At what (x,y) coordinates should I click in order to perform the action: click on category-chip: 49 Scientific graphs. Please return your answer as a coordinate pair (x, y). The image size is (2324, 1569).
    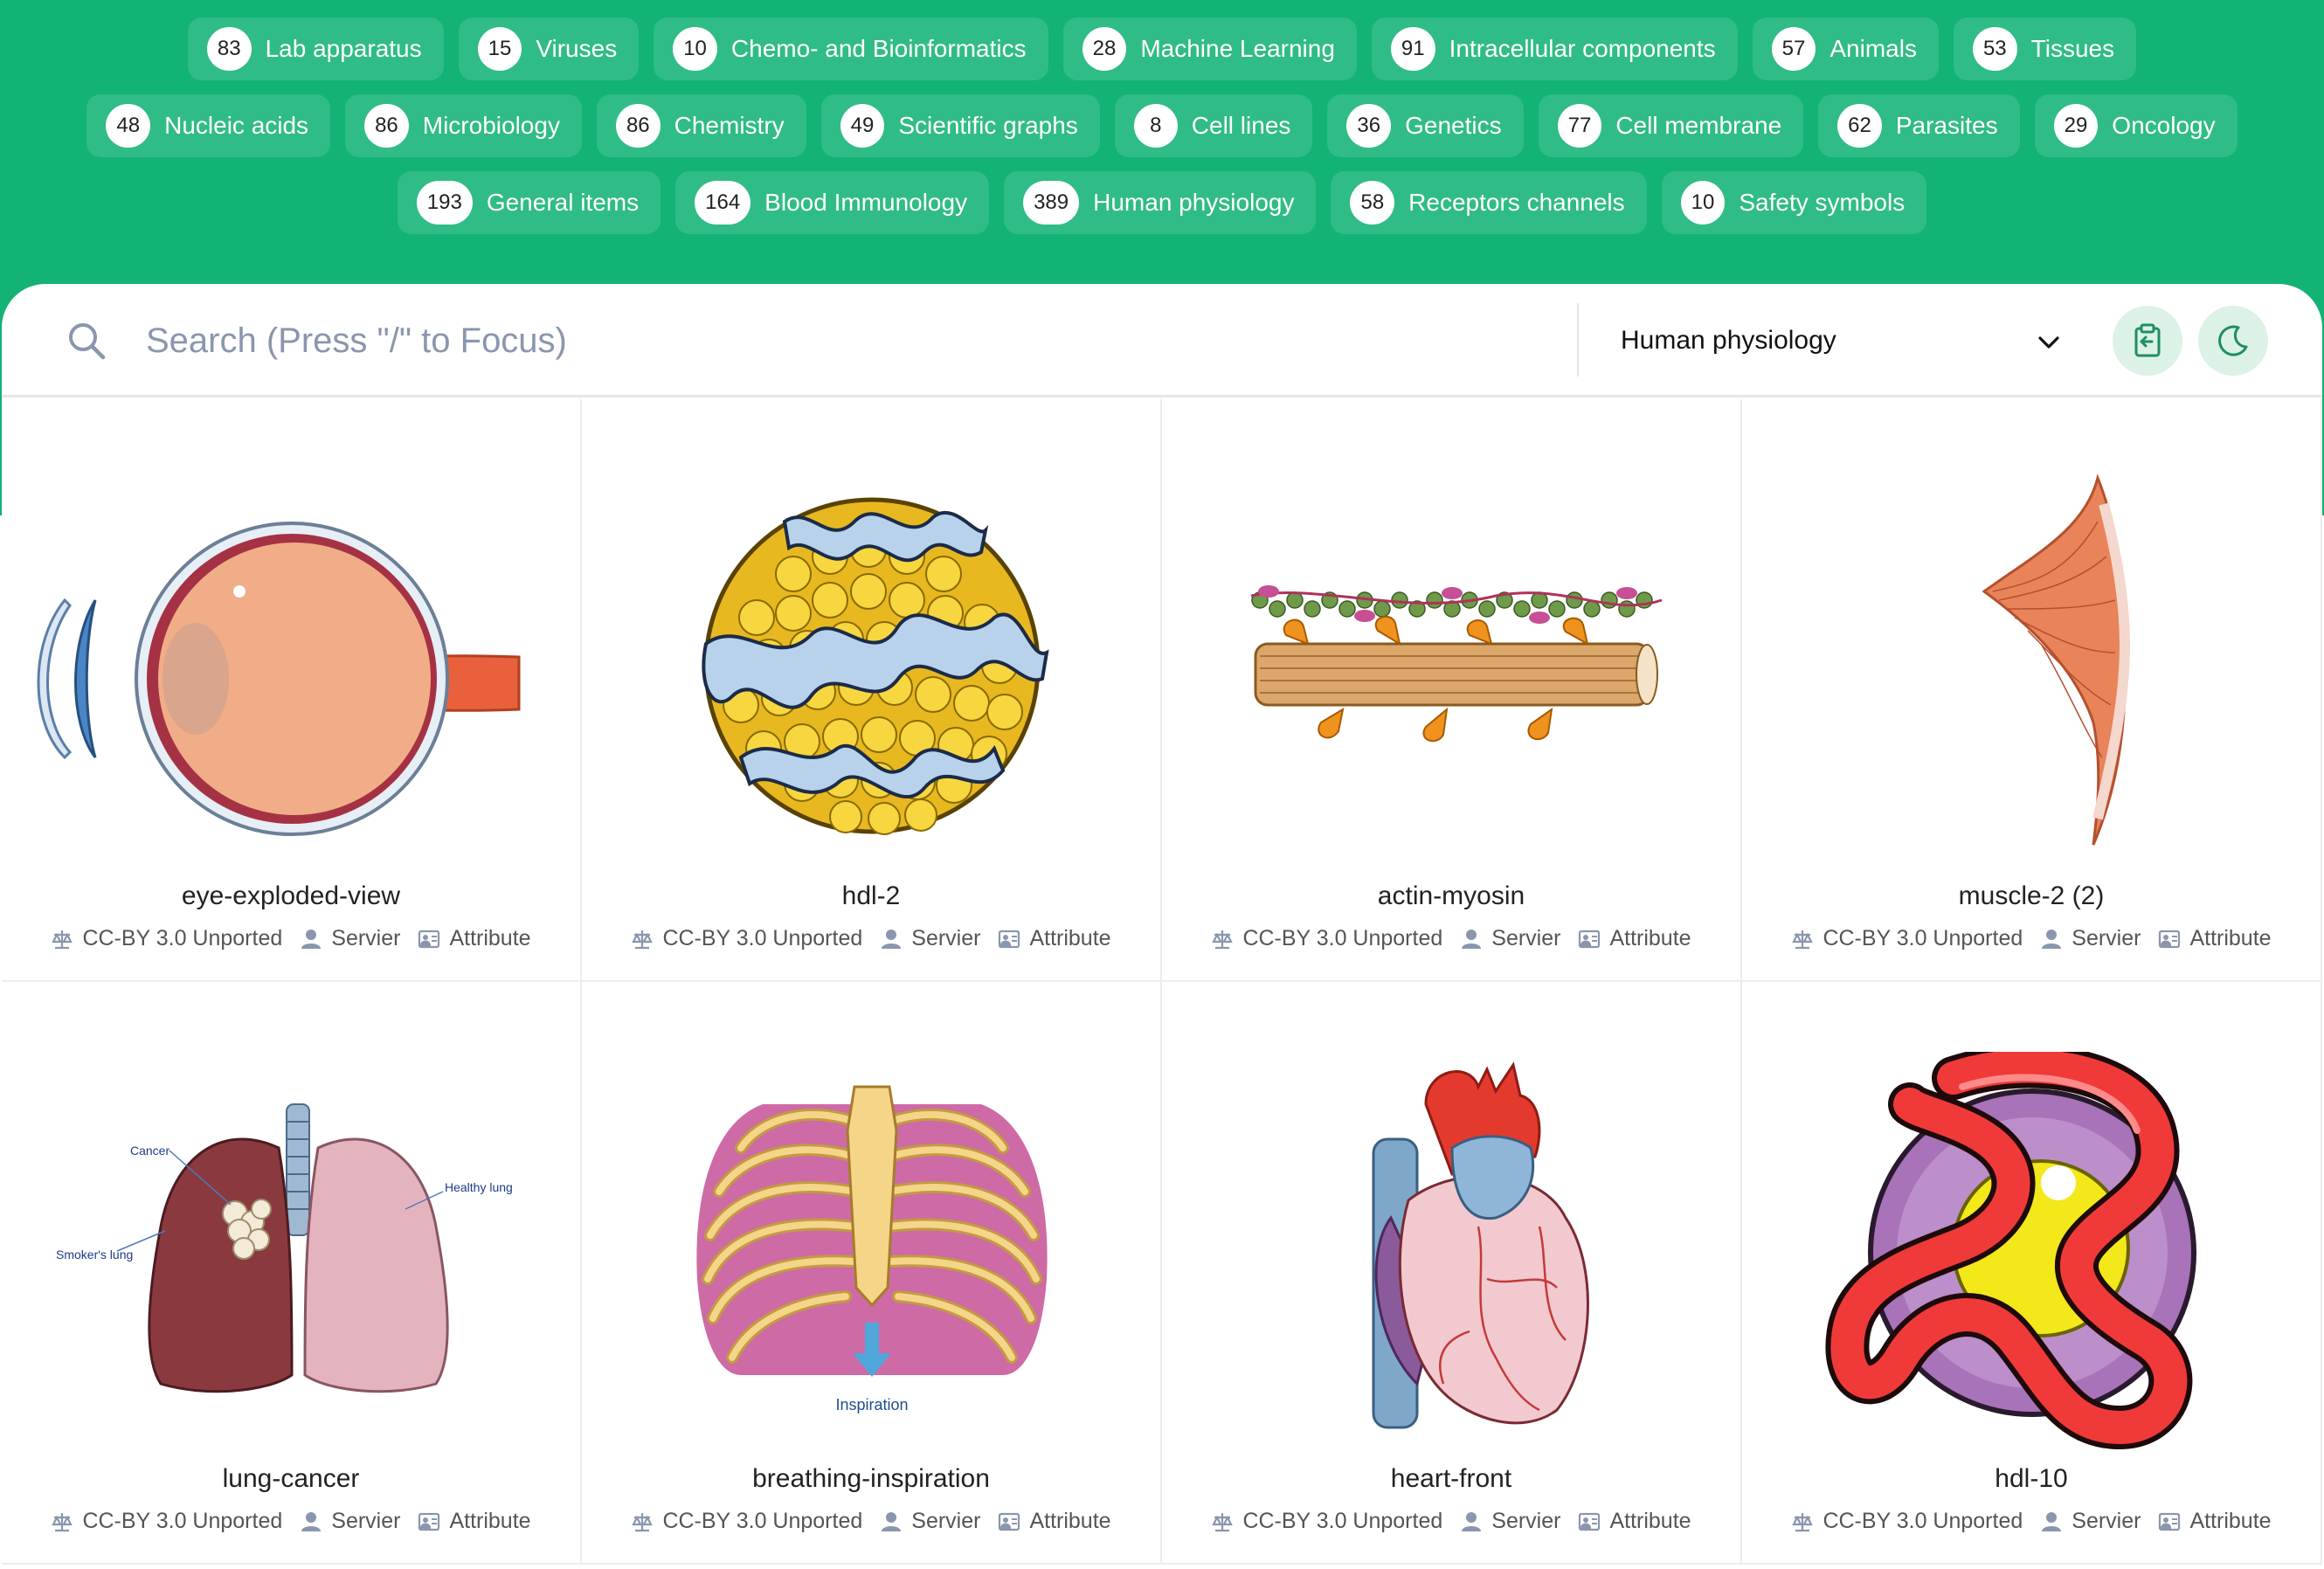
    Looking at the image, I should click on (960, 125).